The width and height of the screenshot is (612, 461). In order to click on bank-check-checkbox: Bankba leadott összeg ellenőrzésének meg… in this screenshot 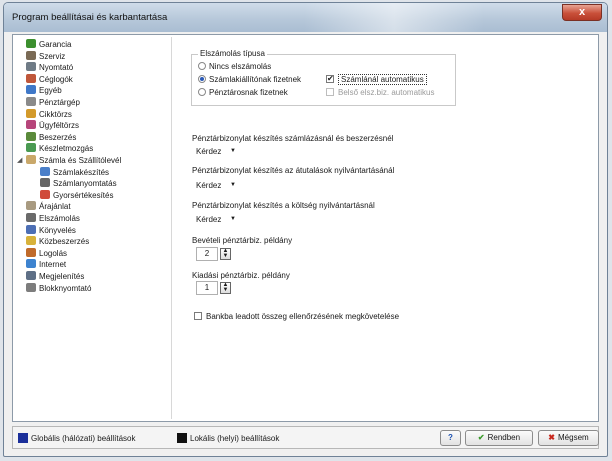, I will do `click(296, 316)`.